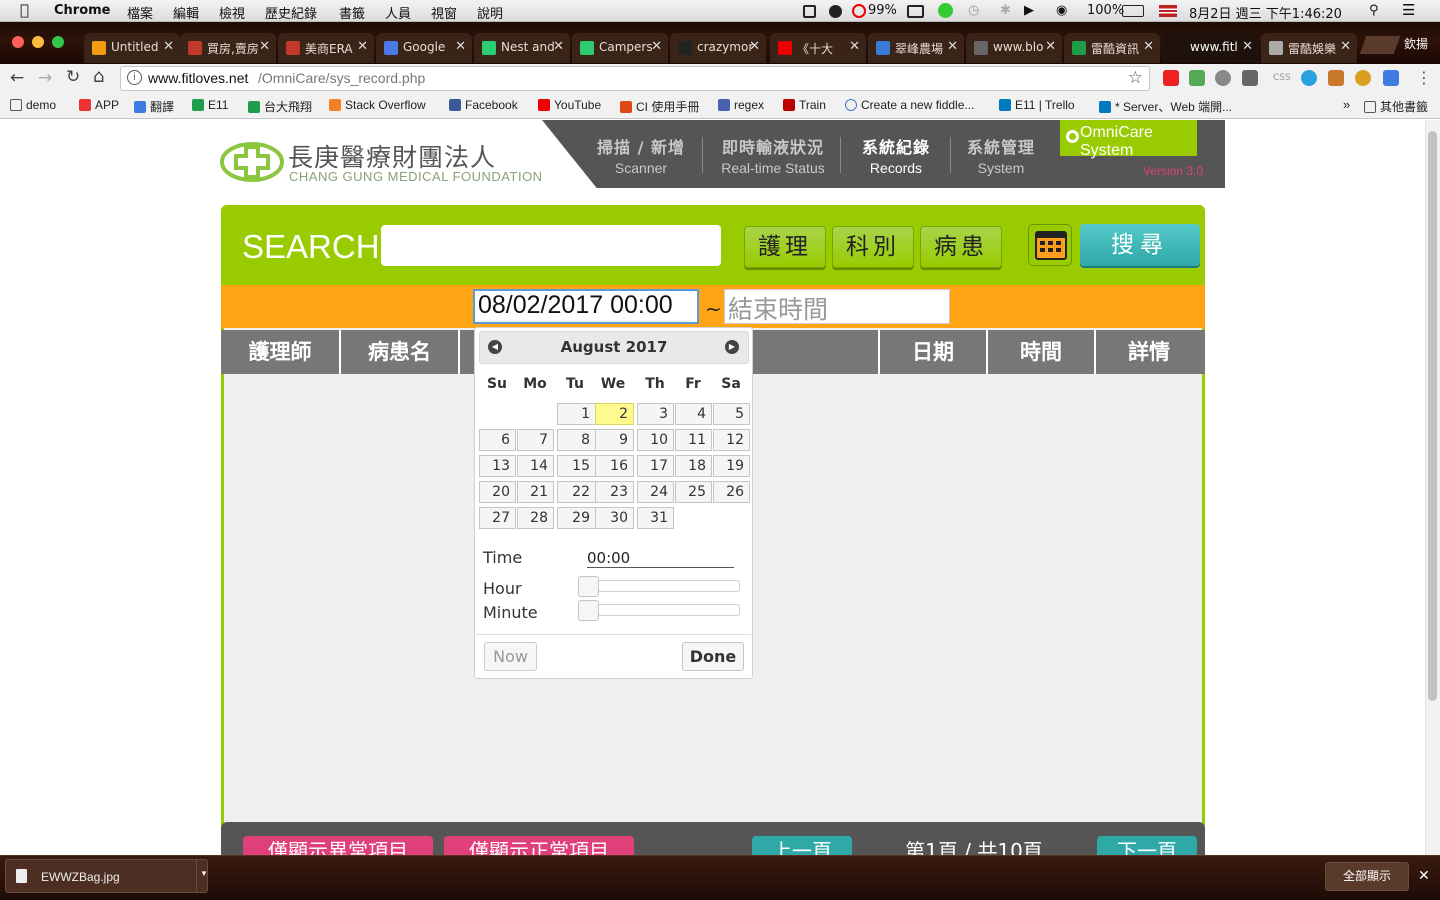 The width and height of the screenshot is (1440, 900). Describe the element at coordinates (614, 518) in the screenshot. I see `calendar-day: 30` at that location.